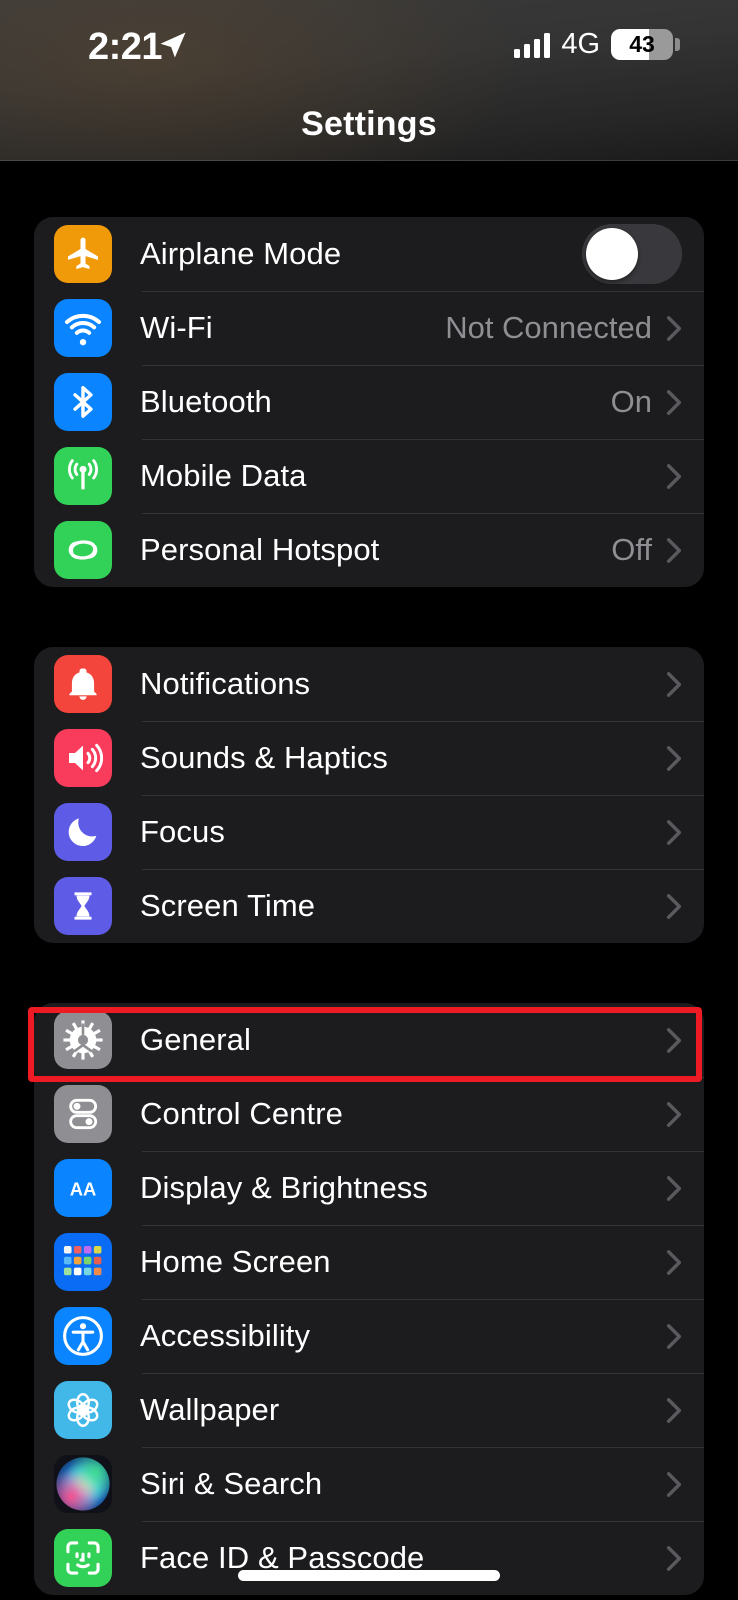 Image resolution: width=738 pixels, height=1600 pixels. I want to click on settings-row-accessibility: Accessibility, so click(369, 1336).